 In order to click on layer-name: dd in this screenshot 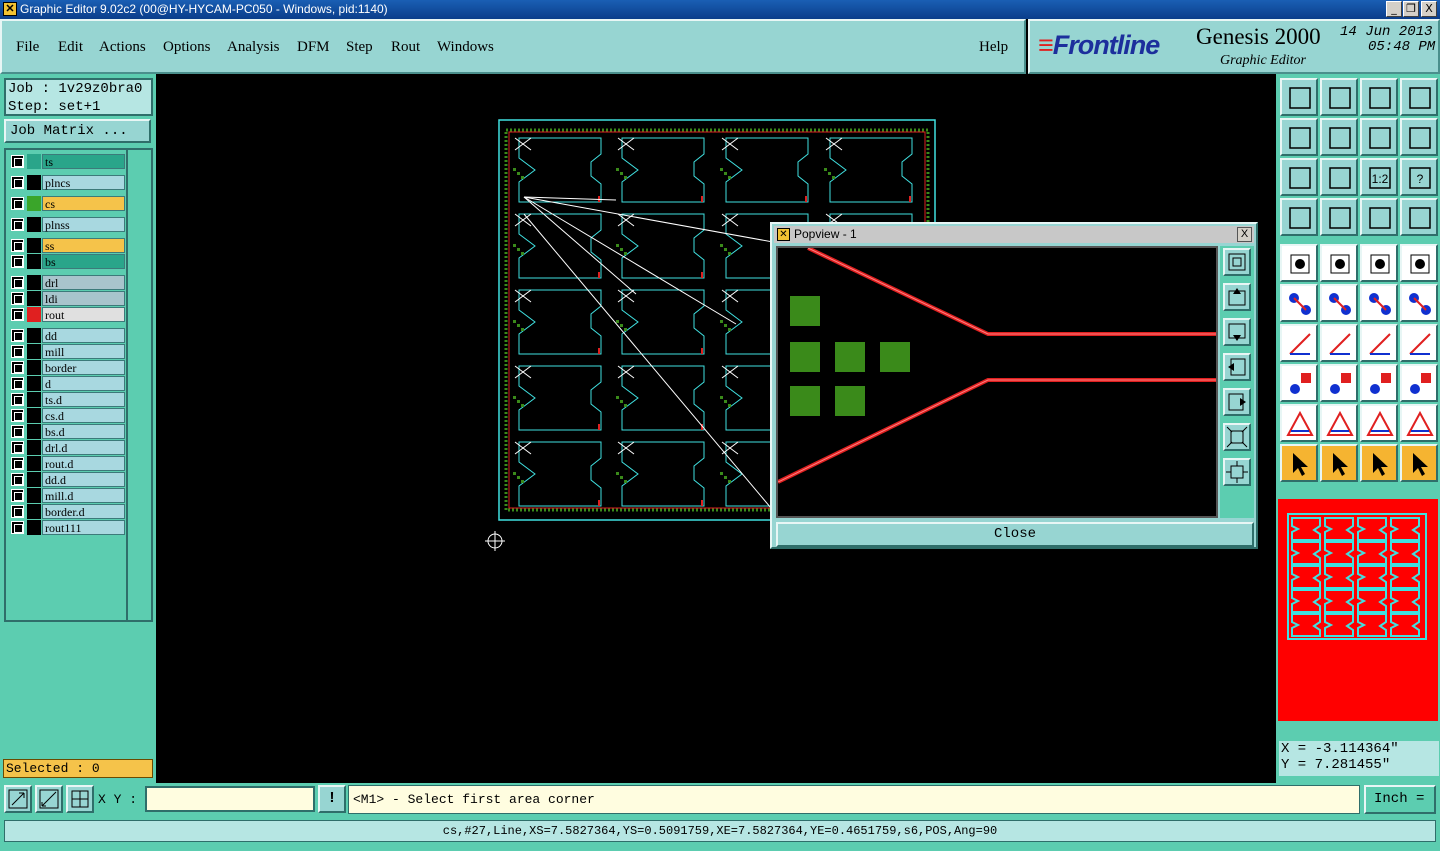, I will do `click(83, 335)`.